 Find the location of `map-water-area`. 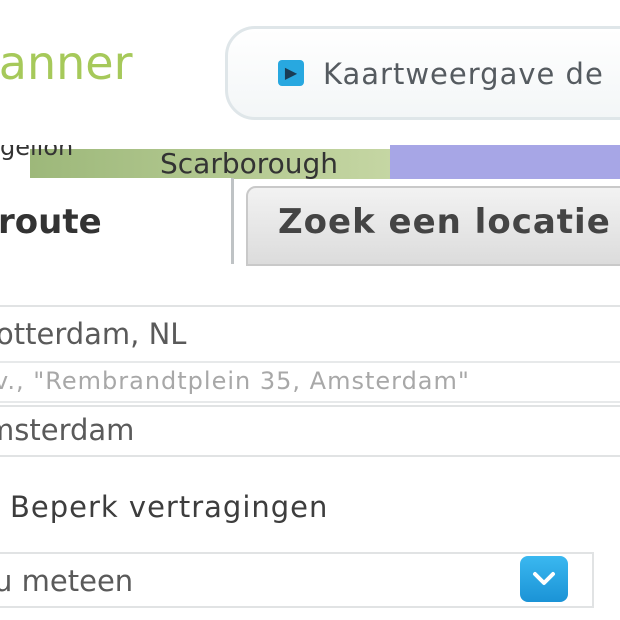

map-water-area is located at coordinates (505, 162).